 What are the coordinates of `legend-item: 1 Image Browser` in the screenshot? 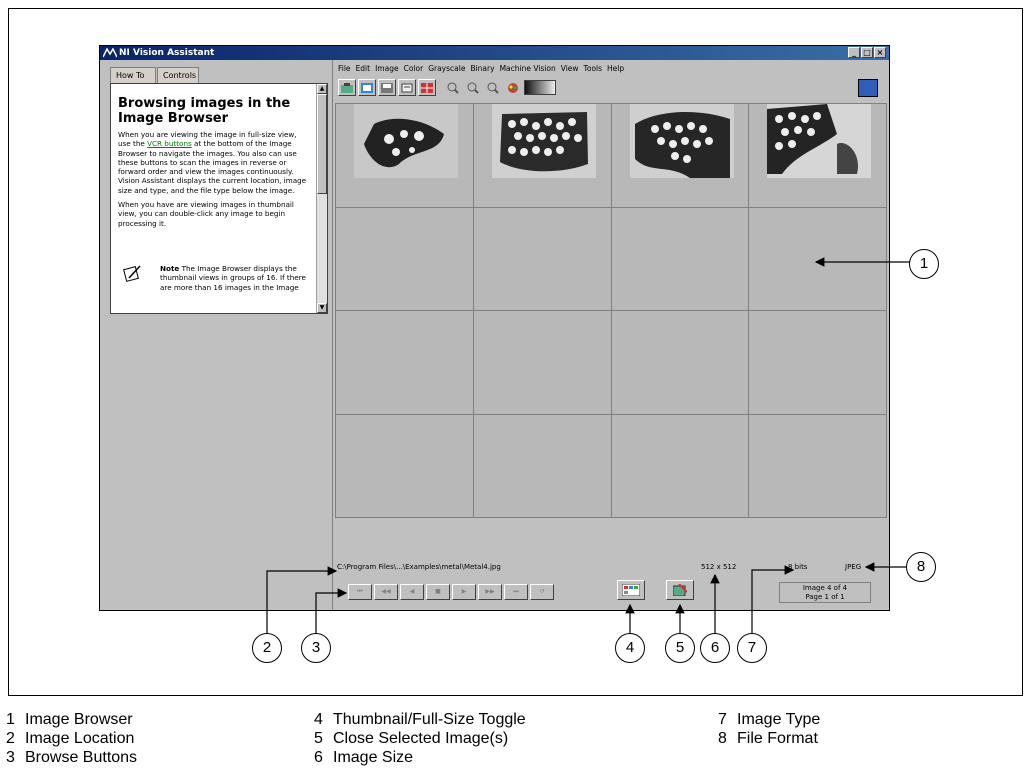 It's located at (69, 719).